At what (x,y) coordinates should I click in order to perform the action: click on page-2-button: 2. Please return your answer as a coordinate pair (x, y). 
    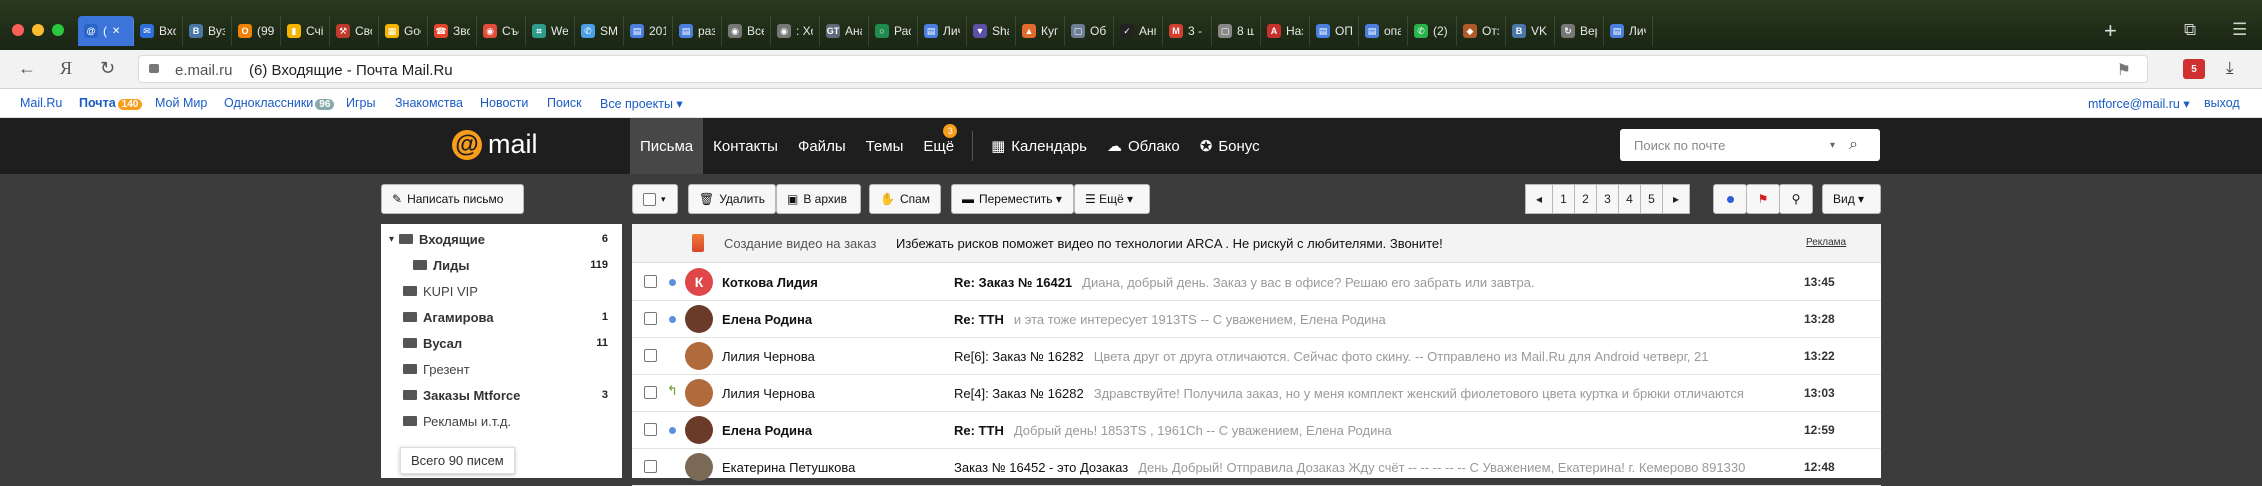
    Looking at the image, I should click on (1585, 199).